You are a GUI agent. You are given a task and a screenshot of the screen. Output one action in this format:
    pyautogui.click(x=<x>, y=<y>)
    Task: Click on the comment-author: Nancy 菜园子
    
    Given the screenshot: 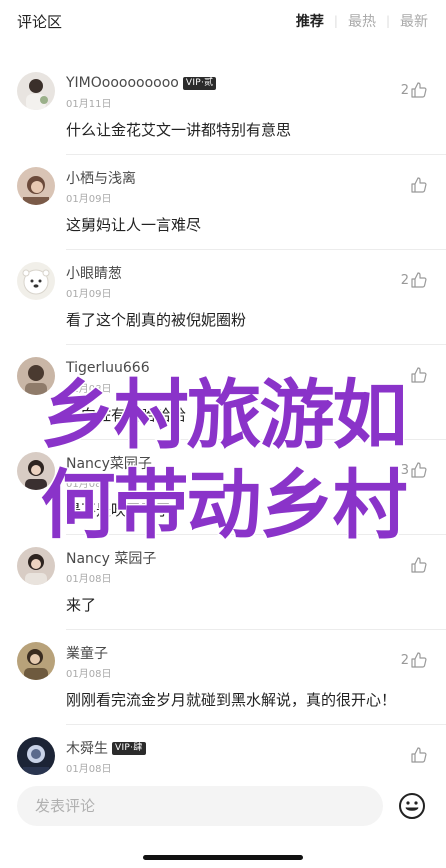 What is the action you would take?
    pyautogui.click(x=111, y=558)
    